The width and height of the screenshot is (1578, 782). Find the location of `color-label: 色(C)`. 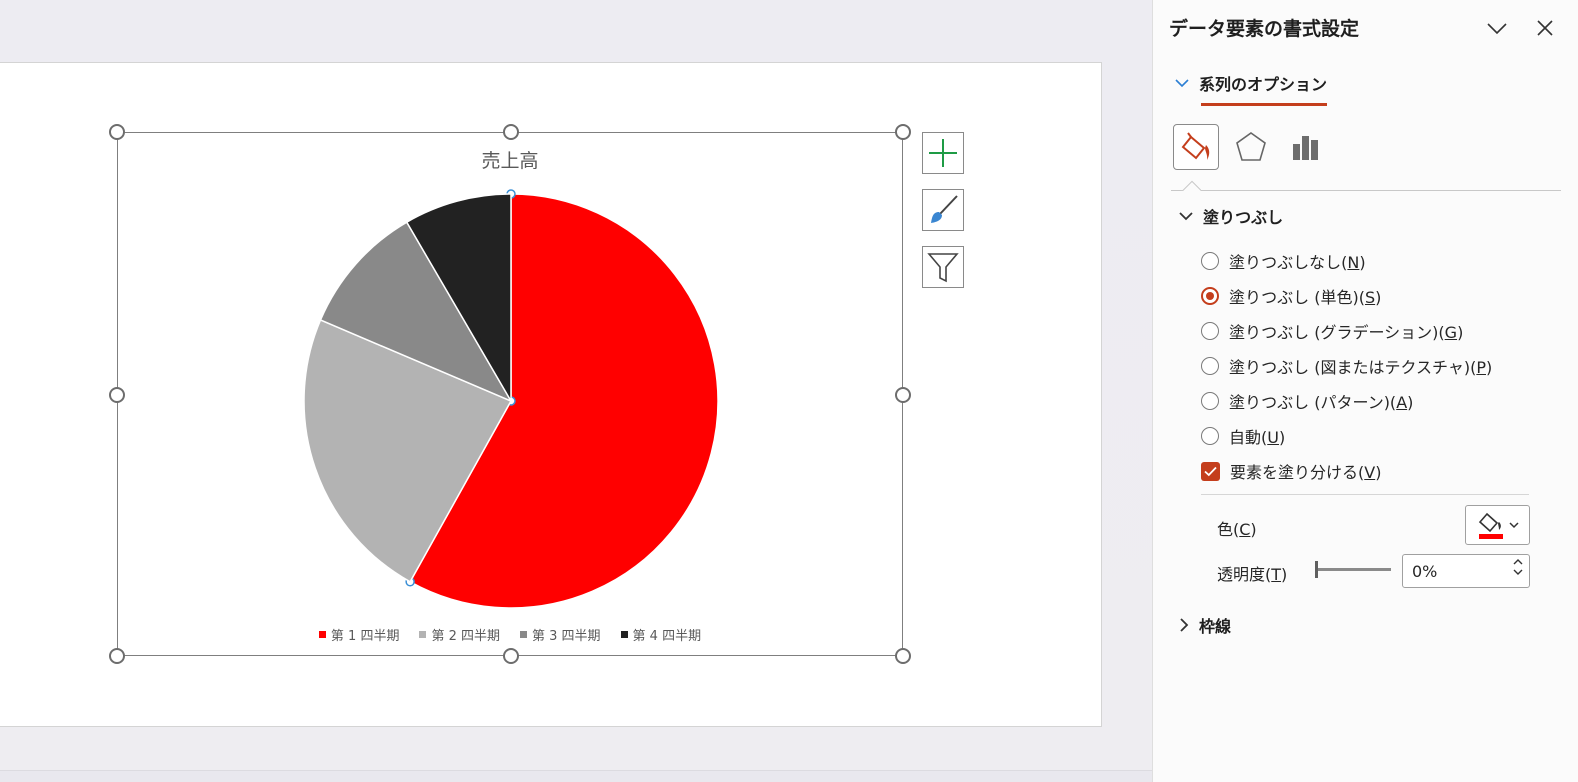

color-label: 色(C) is located at coordinates (1237, 529).